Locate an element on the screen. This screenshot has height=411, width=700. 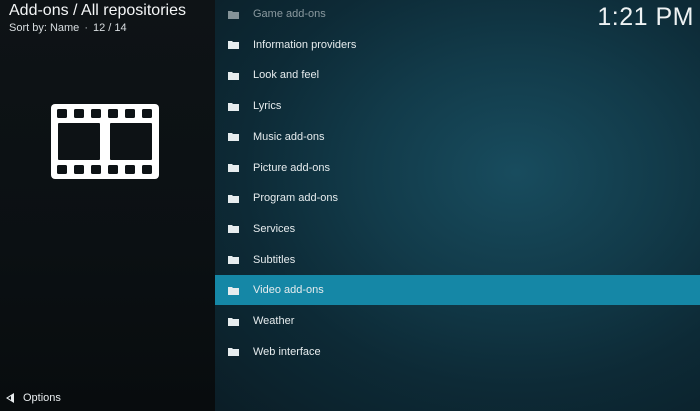
list-item: Lyrics is located at coordinates (457, 106).